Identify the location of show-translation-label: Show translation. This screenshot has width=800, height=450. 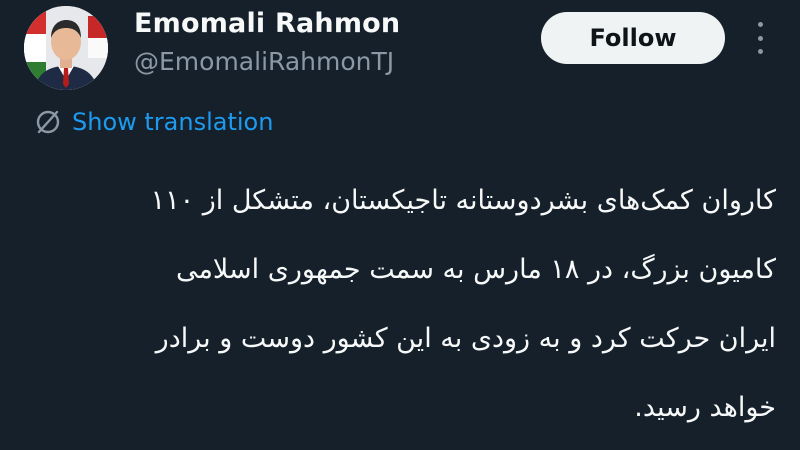
(173, 122).